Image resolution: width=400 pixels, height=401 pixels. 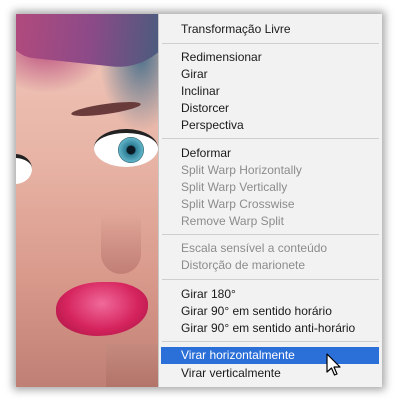 I want to click on menu-item-skew: Inclinar, so click(x=270, y=91).